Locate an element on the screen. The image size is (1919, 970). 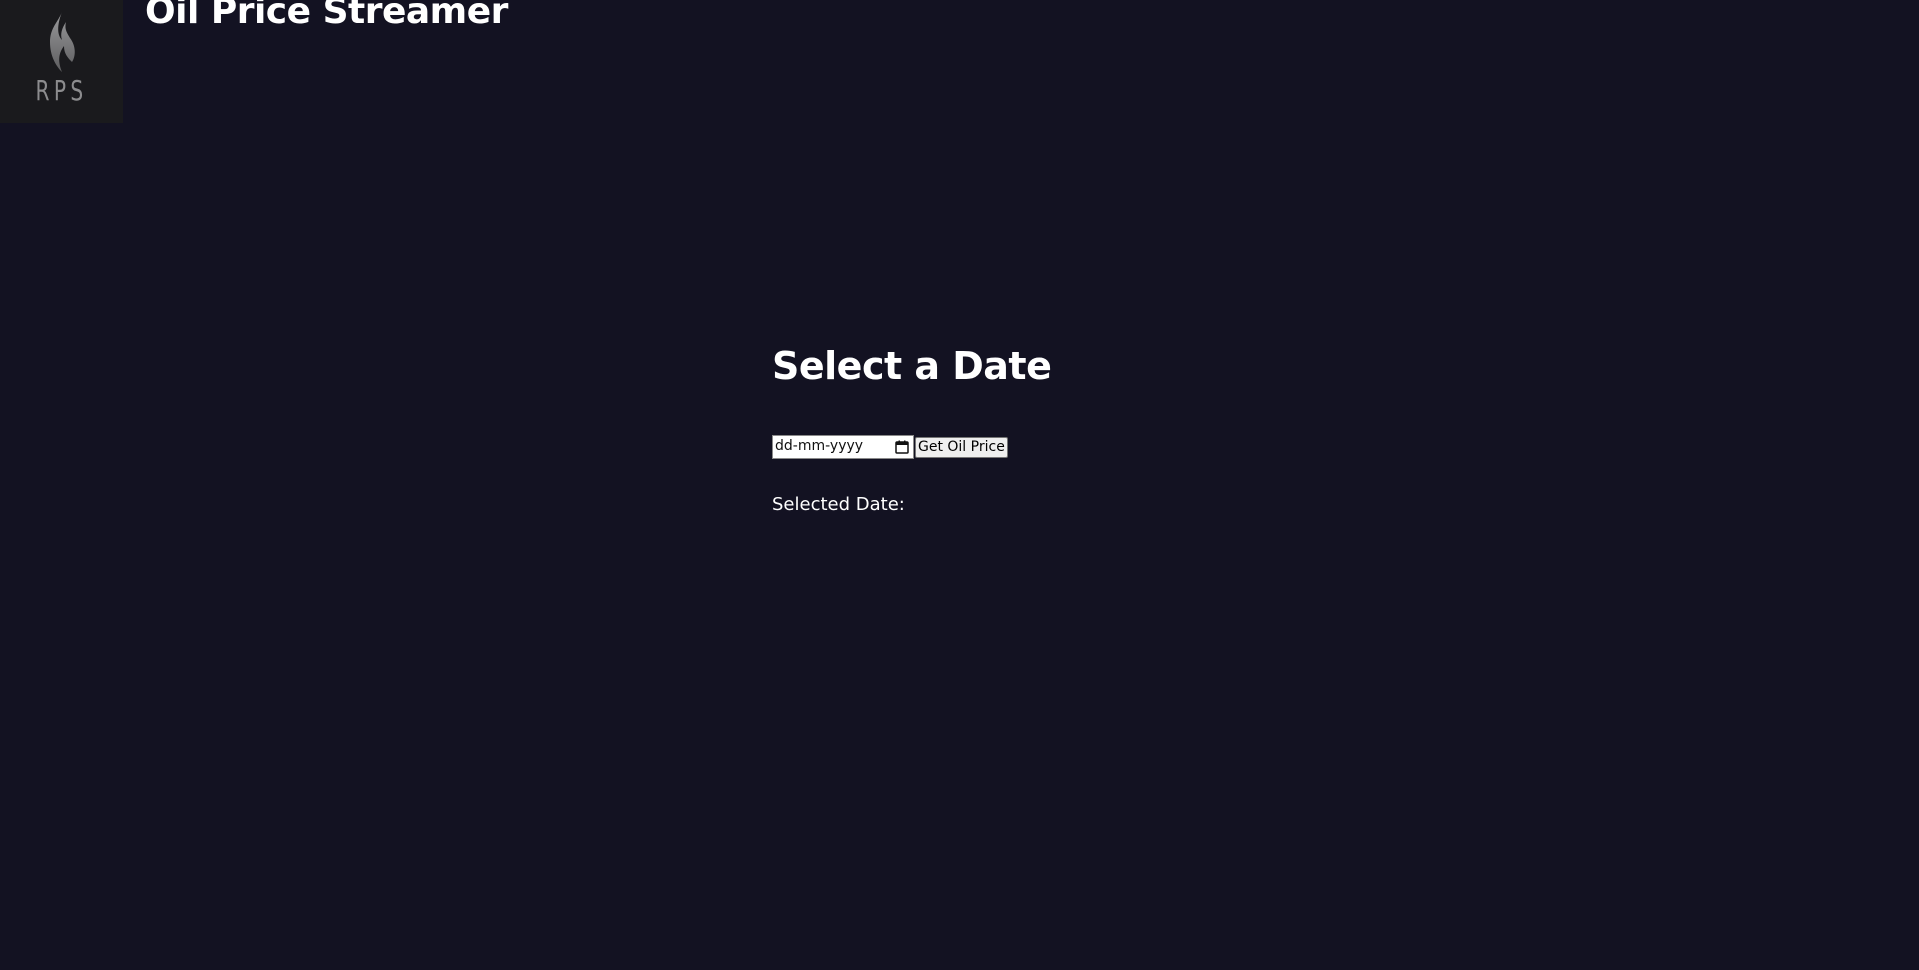
logo-text: RPS is located at coordinates (61, 90).